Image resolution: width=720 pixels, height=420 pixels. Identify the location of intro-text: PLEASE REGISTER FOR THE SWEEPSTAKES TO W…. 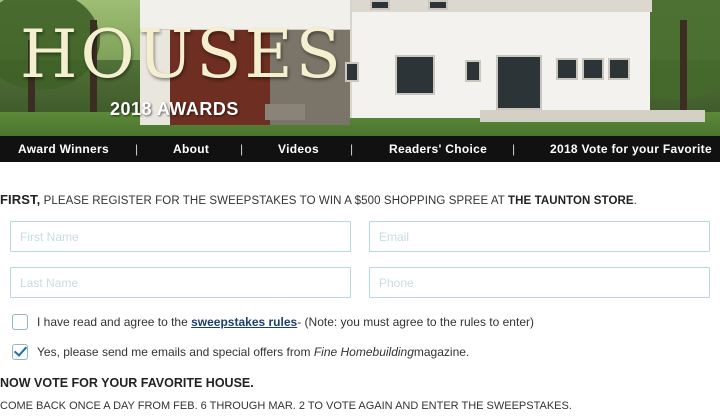
(274, 201).